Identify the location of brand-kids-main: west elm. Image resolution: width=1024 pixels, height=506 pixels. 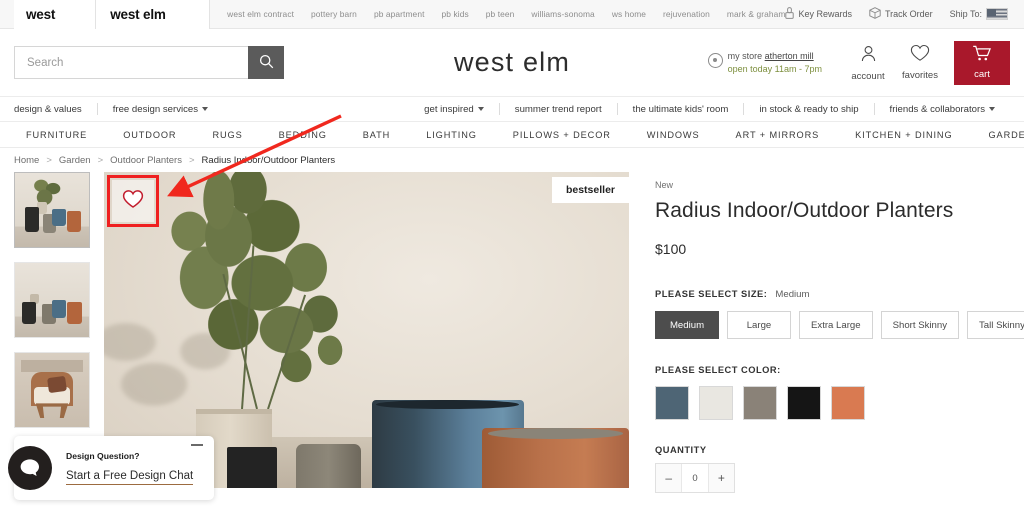
(138, 14).